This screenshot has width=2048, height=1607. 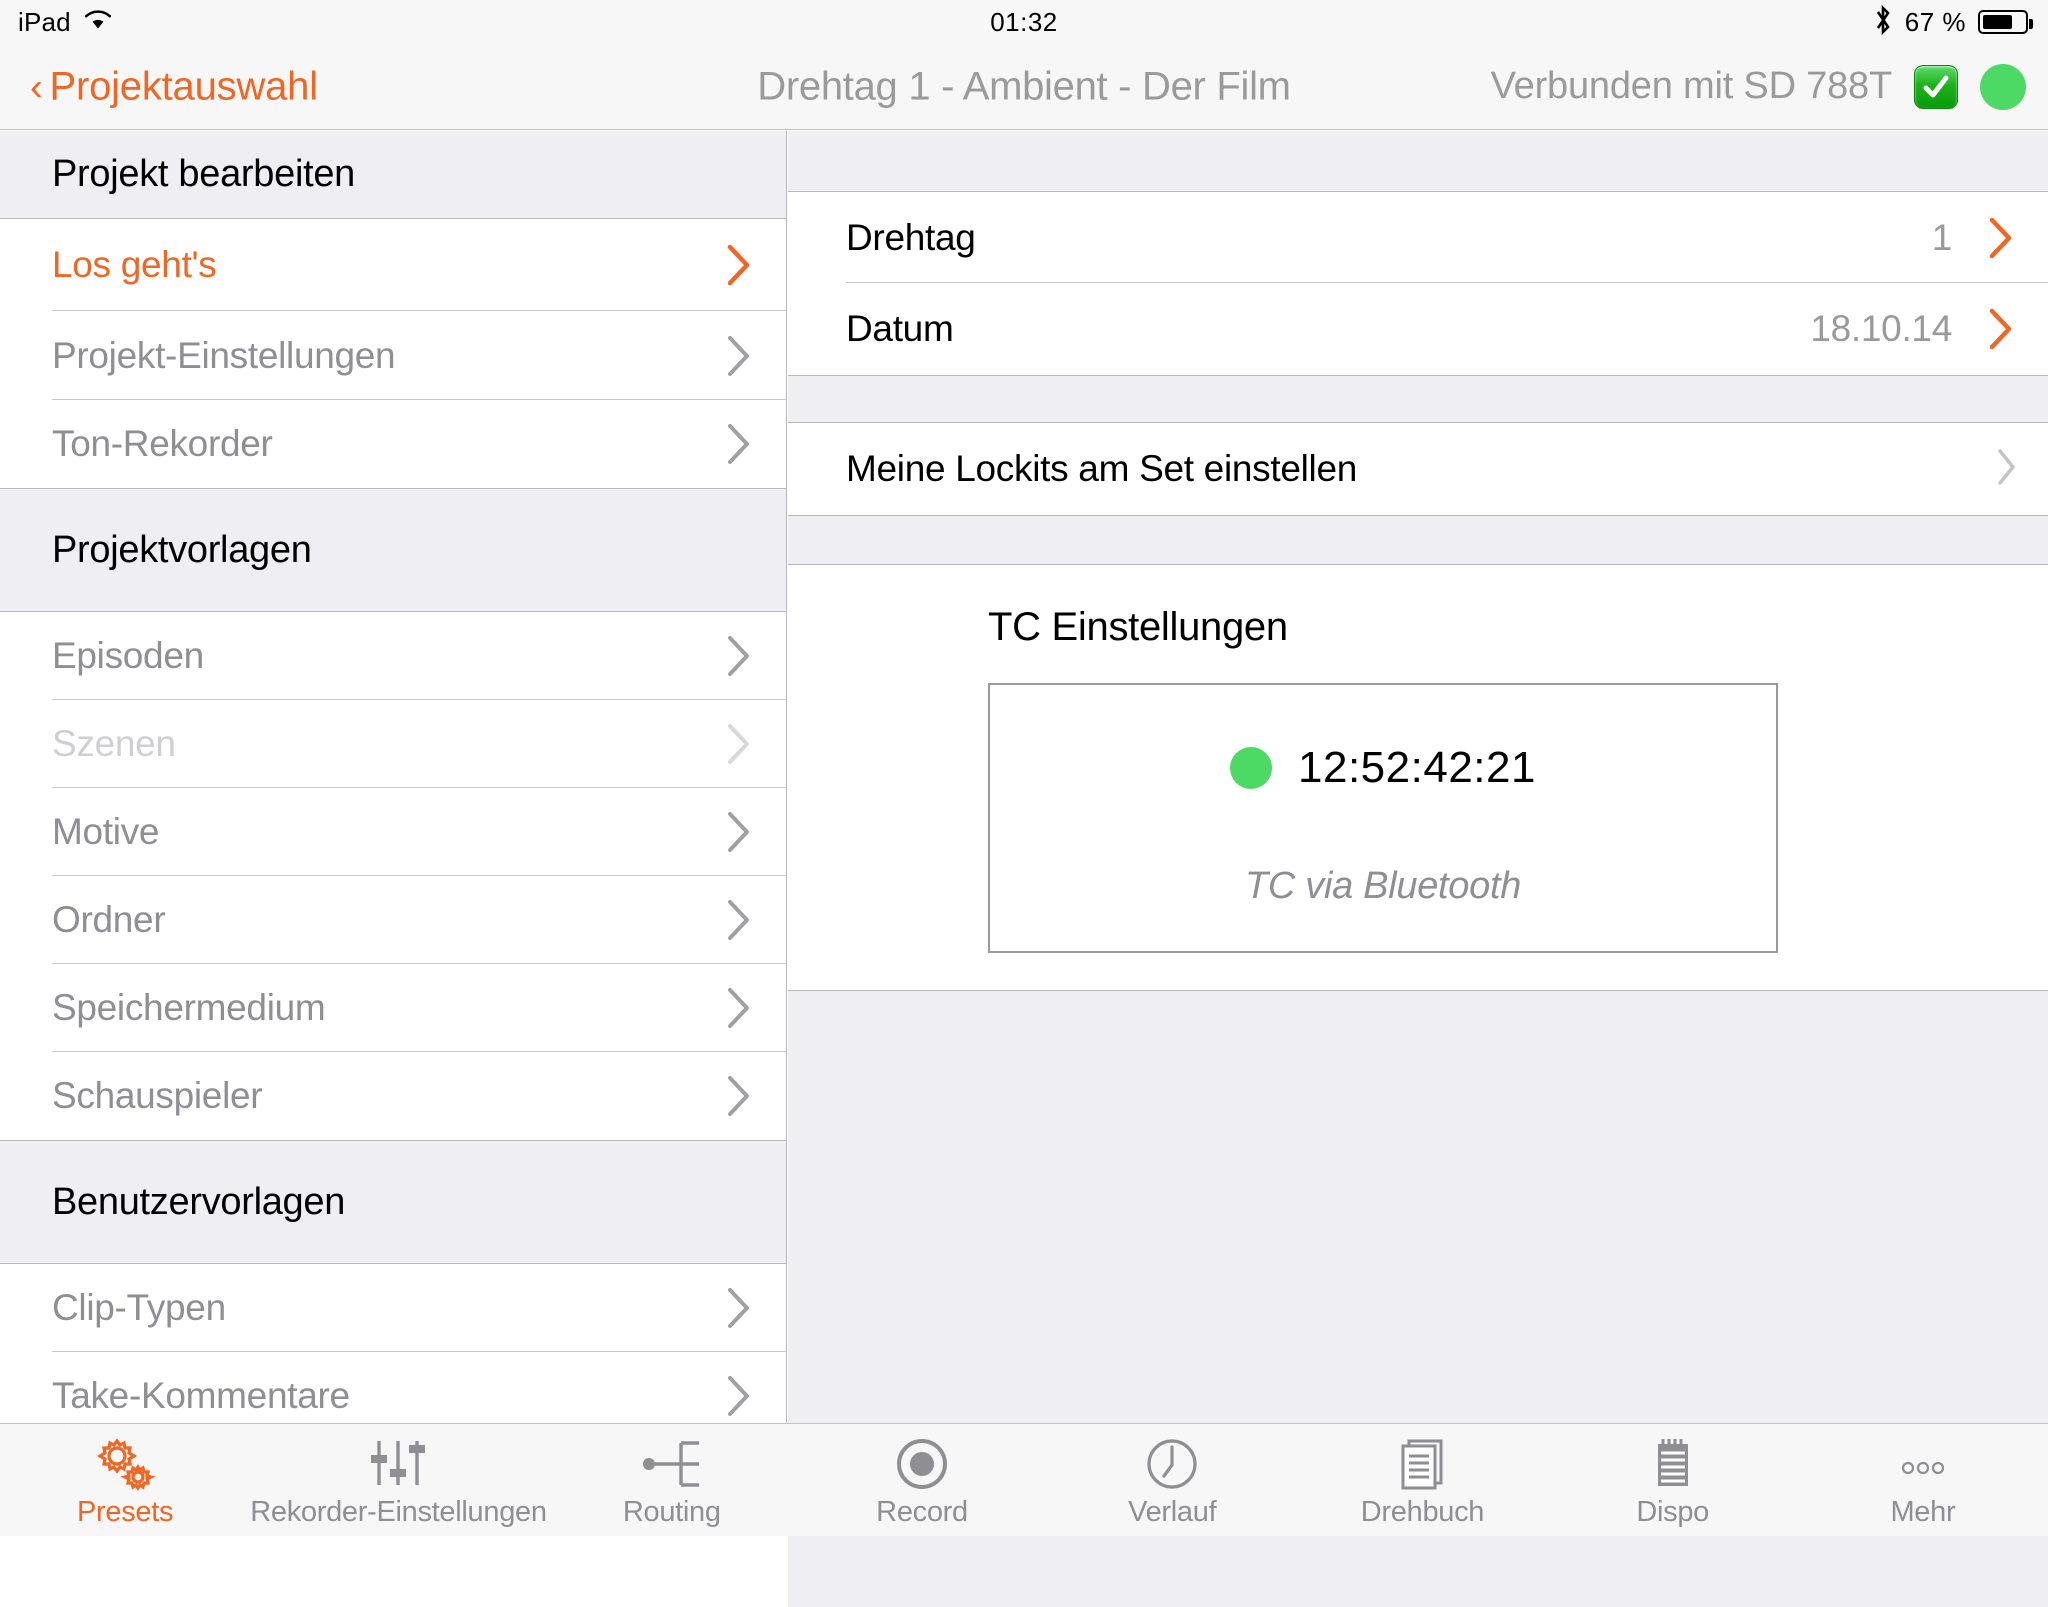 I want to click on tab-routing: Routing, so click(x=672, y=1480).